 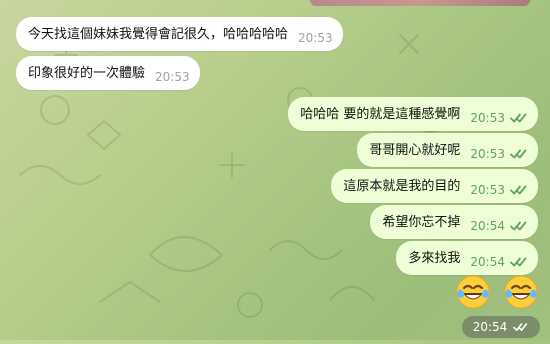 What do you see at coordinates (434, 258) in the screenshot?
I see `message-text: 多來找我` at bounding box center [434, 258].